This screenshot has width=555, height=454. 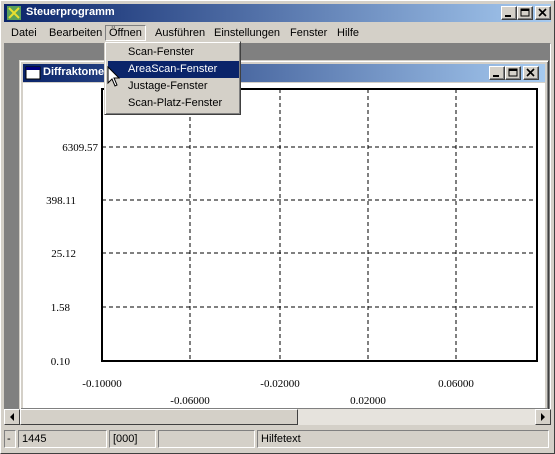 What do you see at coordinates (247, 34) in the screenshot?
I see `menu-einstellungen: Einstellungen` at bounding box center [247, 34].